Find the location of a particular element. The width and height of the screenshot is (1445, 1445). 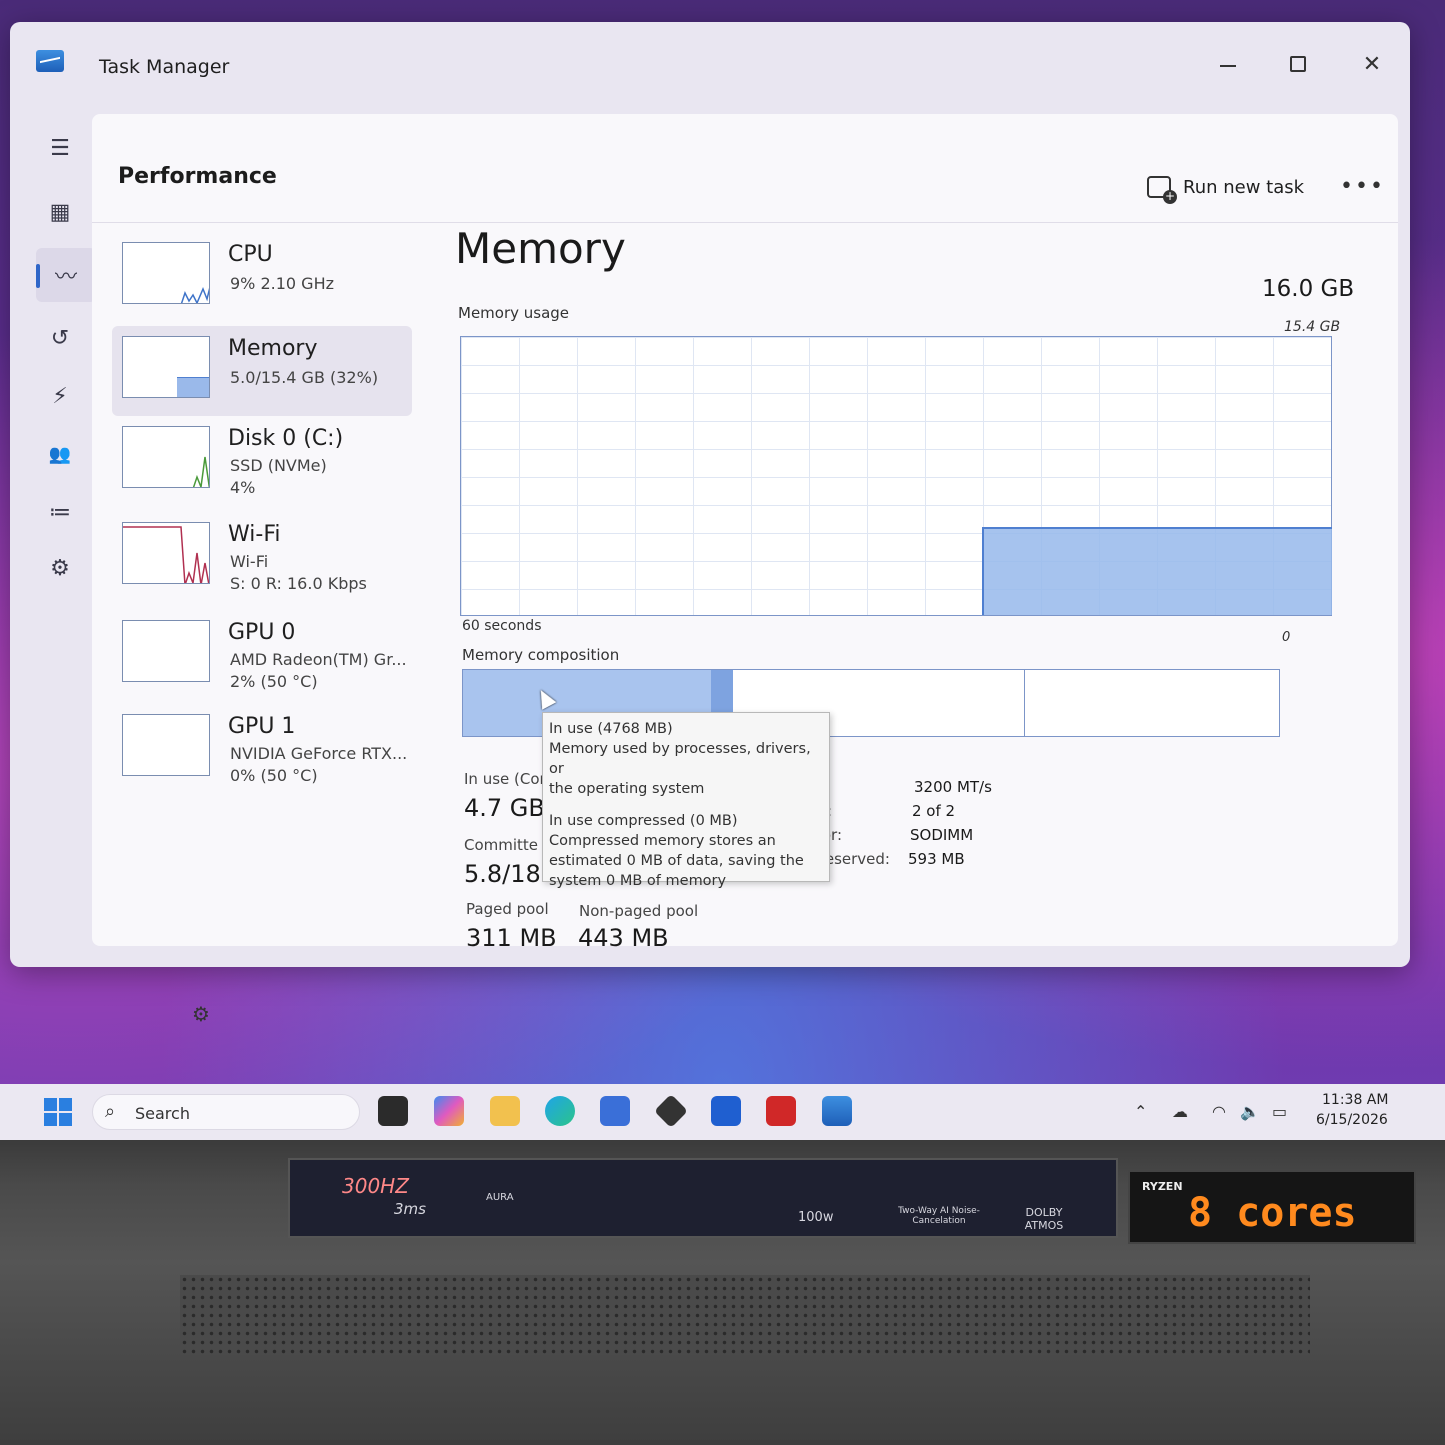

nav-services: ⚙ is located at coordinates (60, 568).